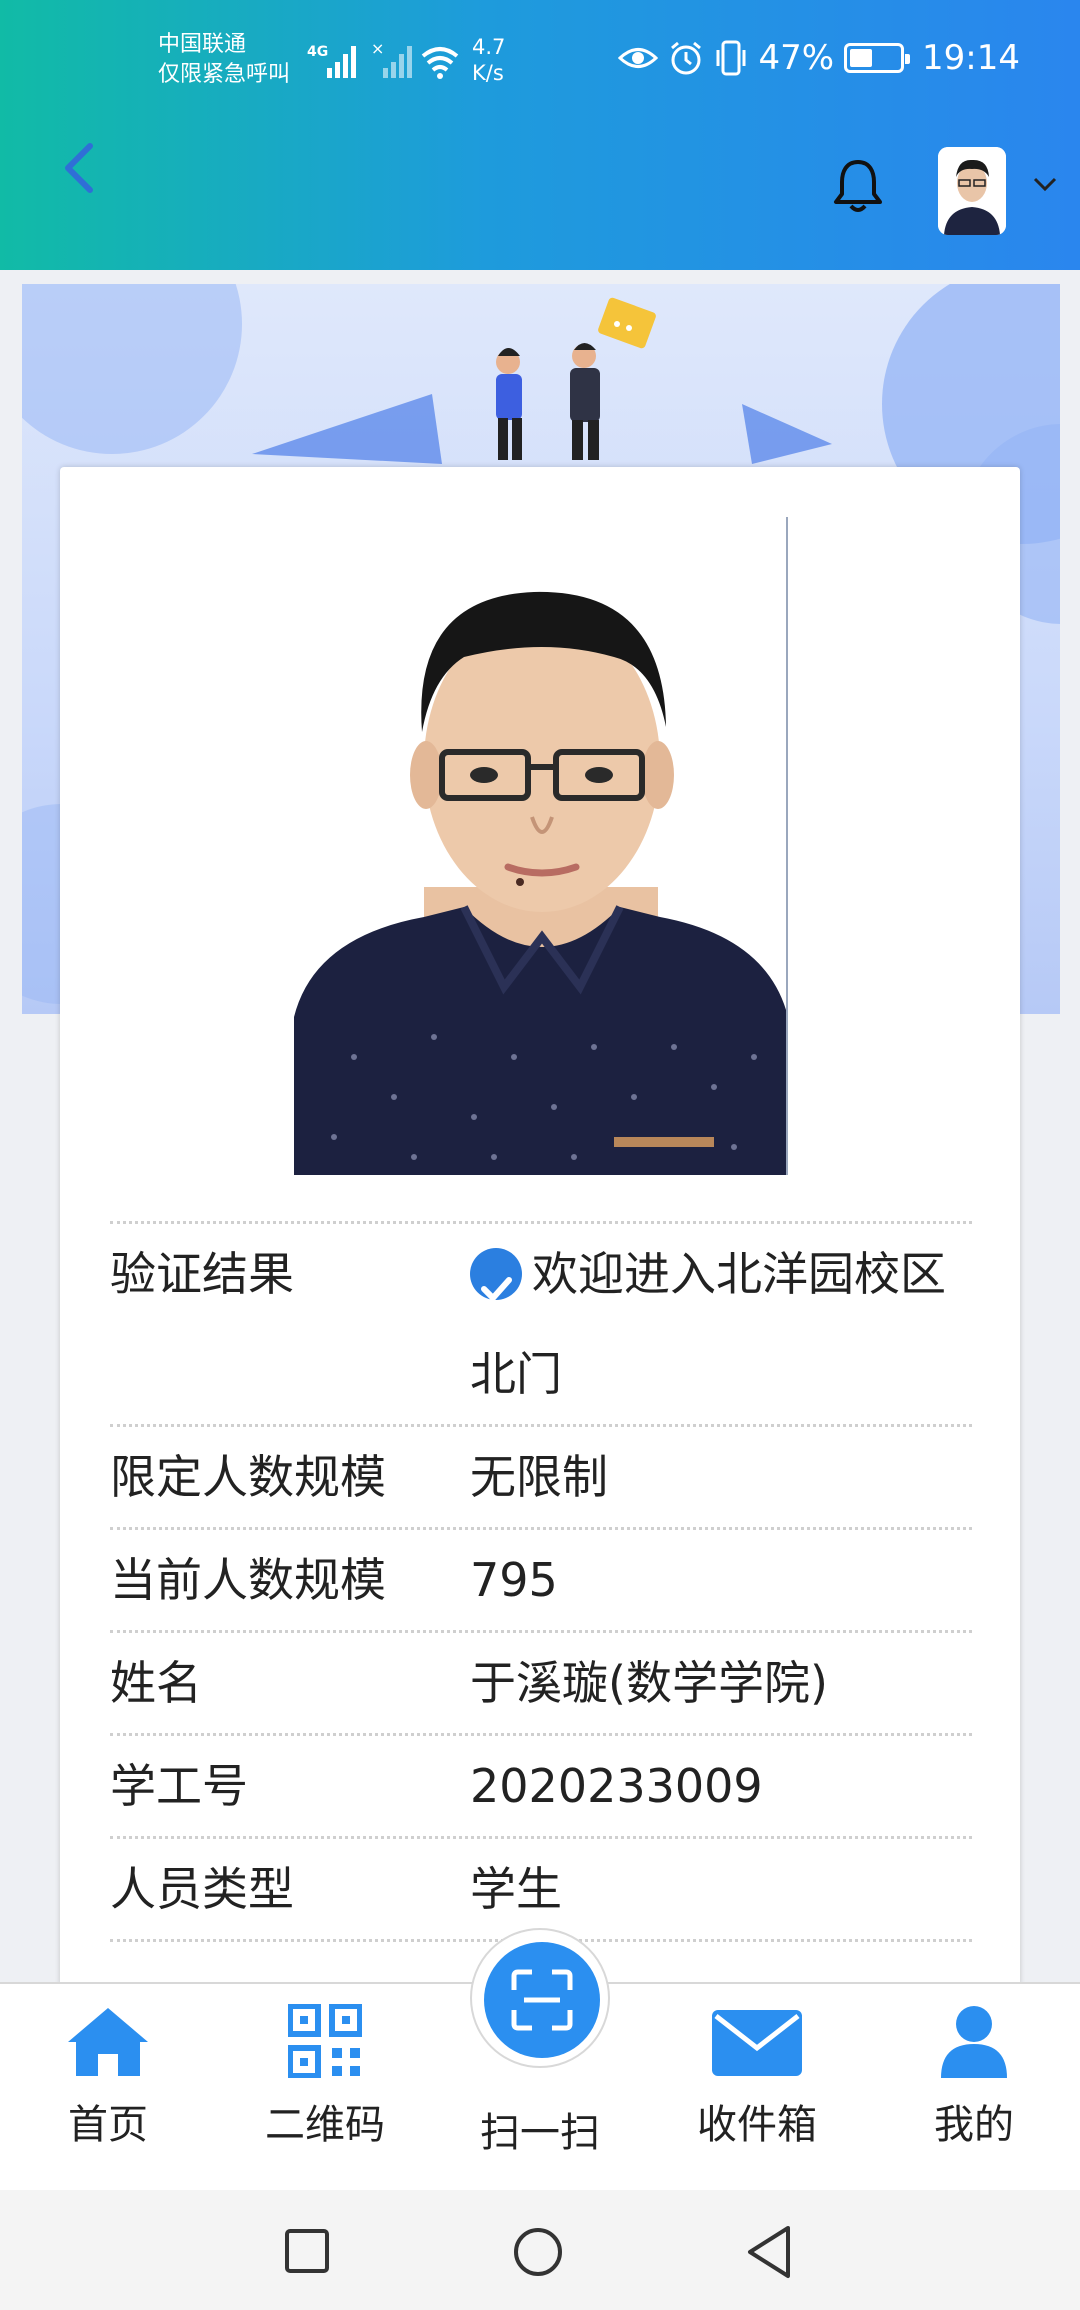 This screenshot has height=2310, width=1080. What do you see at coordinates (179, 1786) in the screenshot?
I see `row-label: 学工号` at bounding box center [179, 1786].